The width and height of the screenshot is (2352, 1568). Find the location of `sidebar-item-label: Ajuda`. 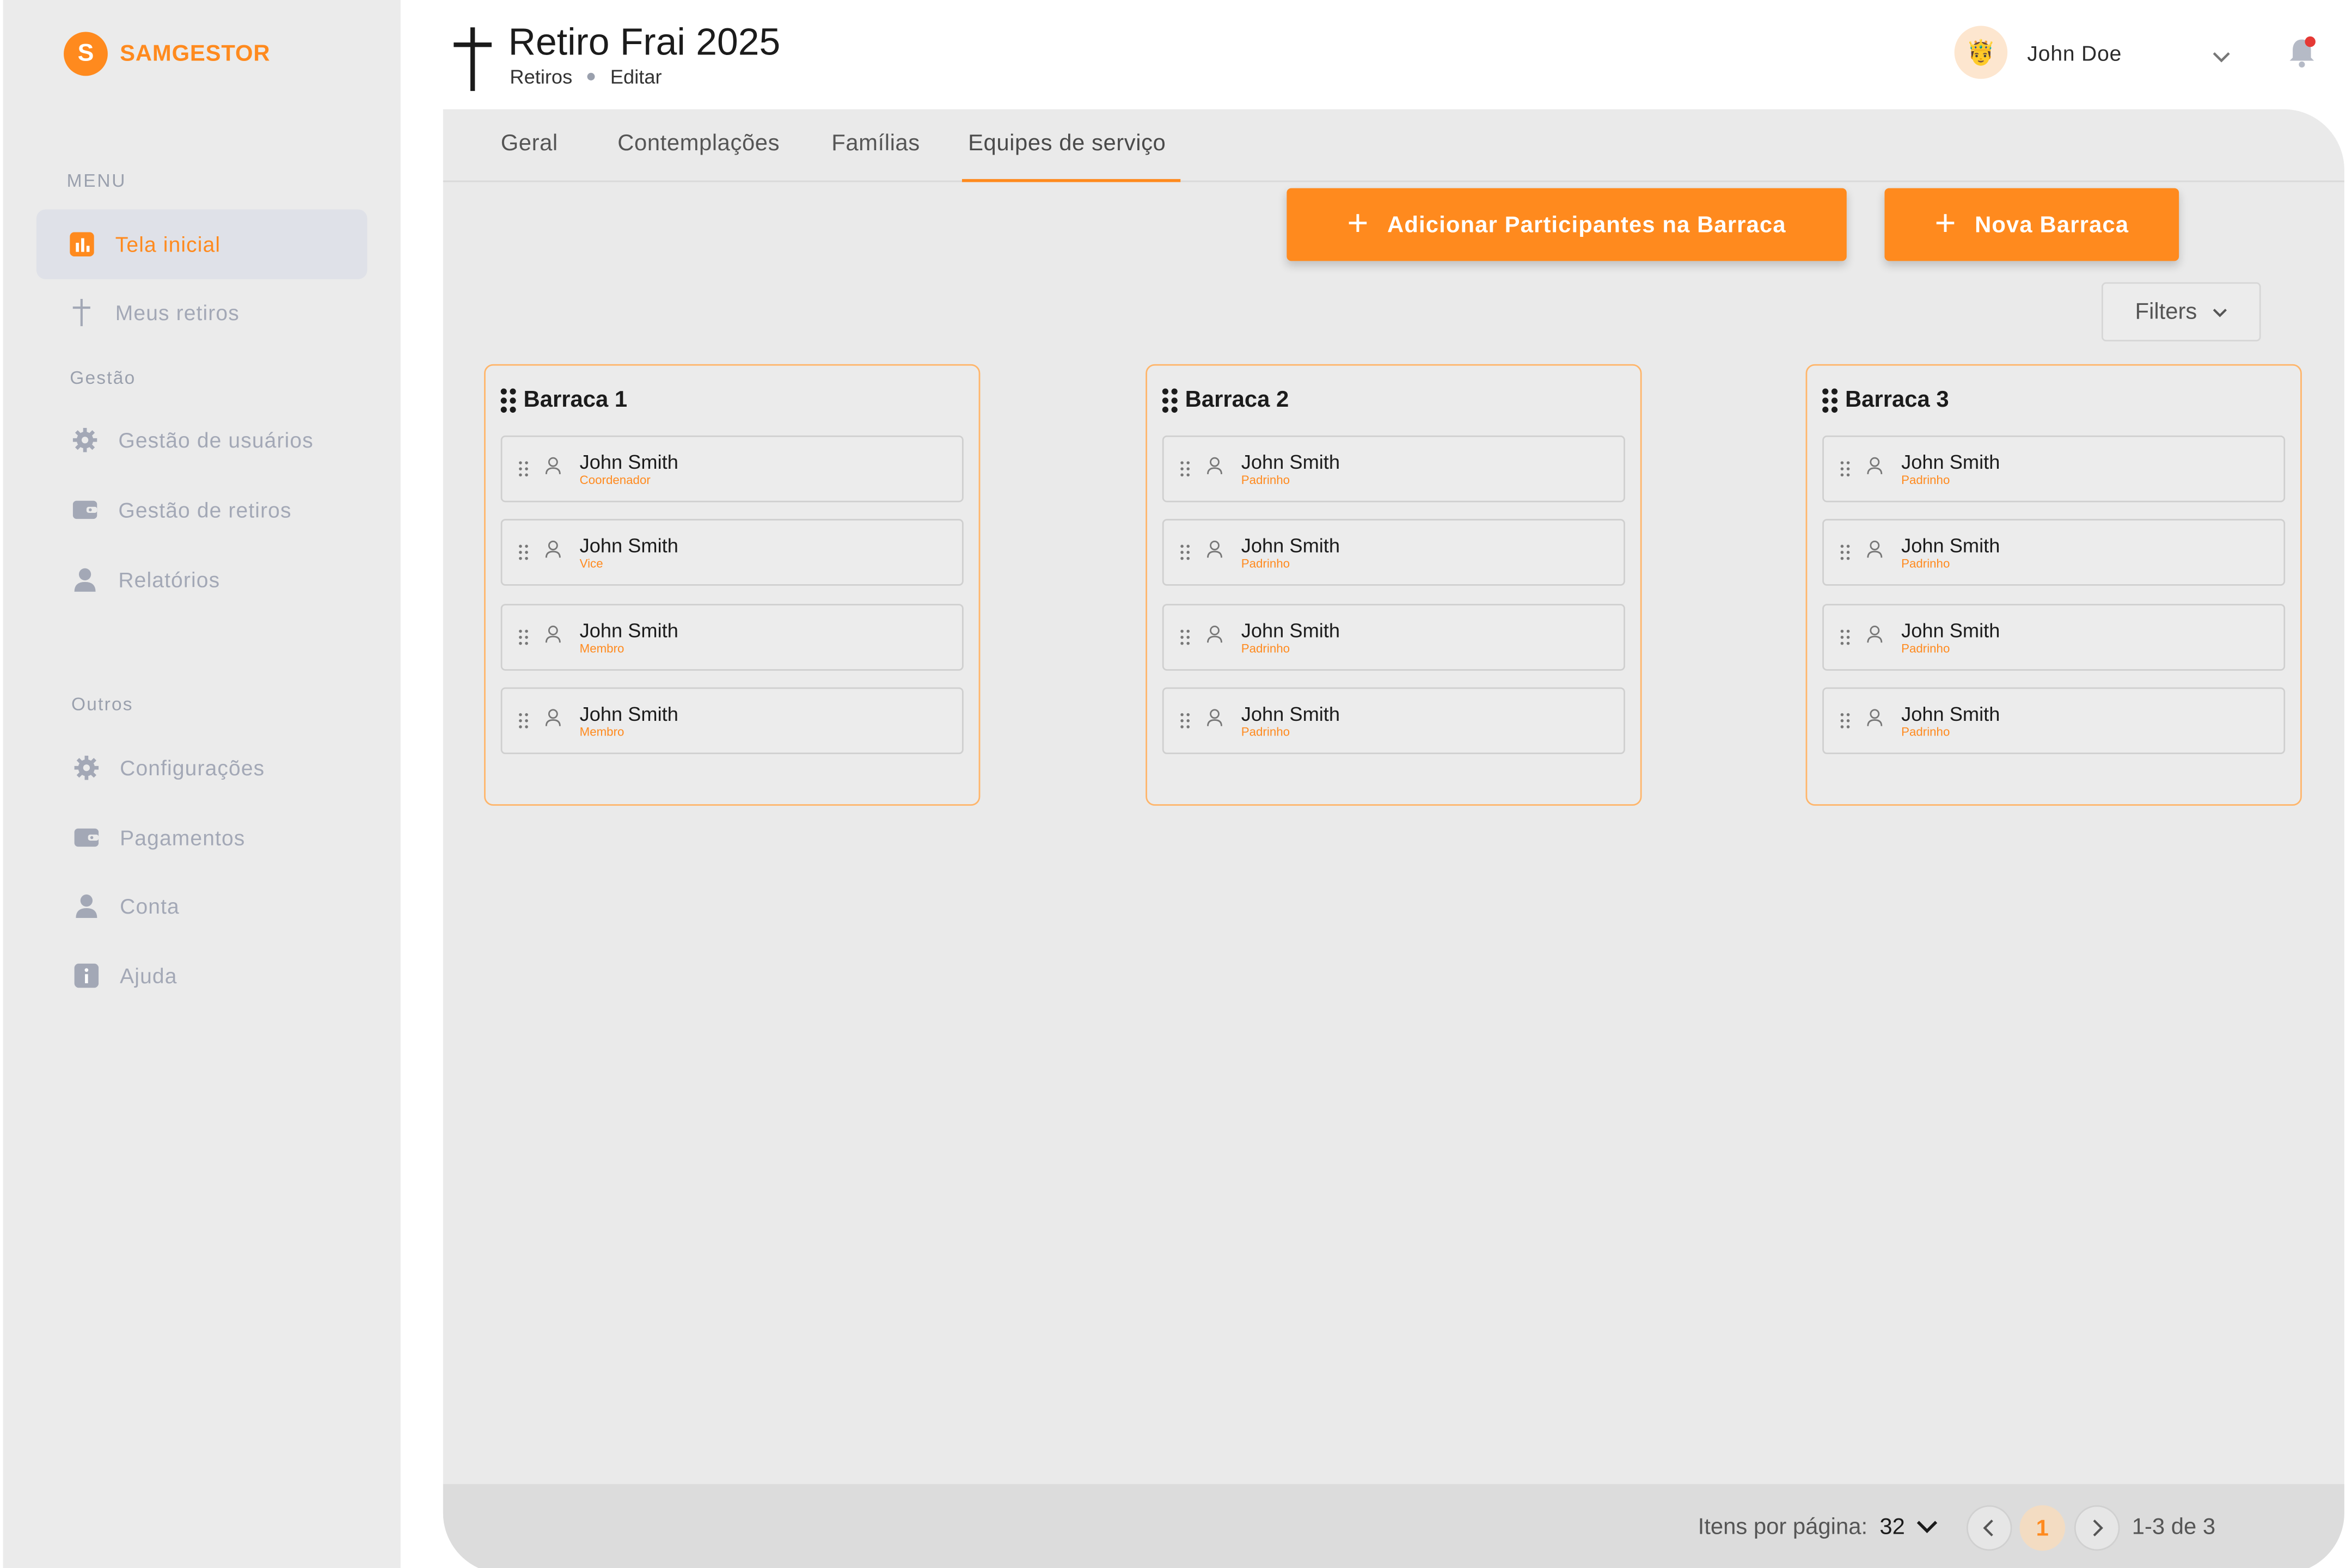

sidebar-item-label: Ajuda is located at coordinates (148, 975).